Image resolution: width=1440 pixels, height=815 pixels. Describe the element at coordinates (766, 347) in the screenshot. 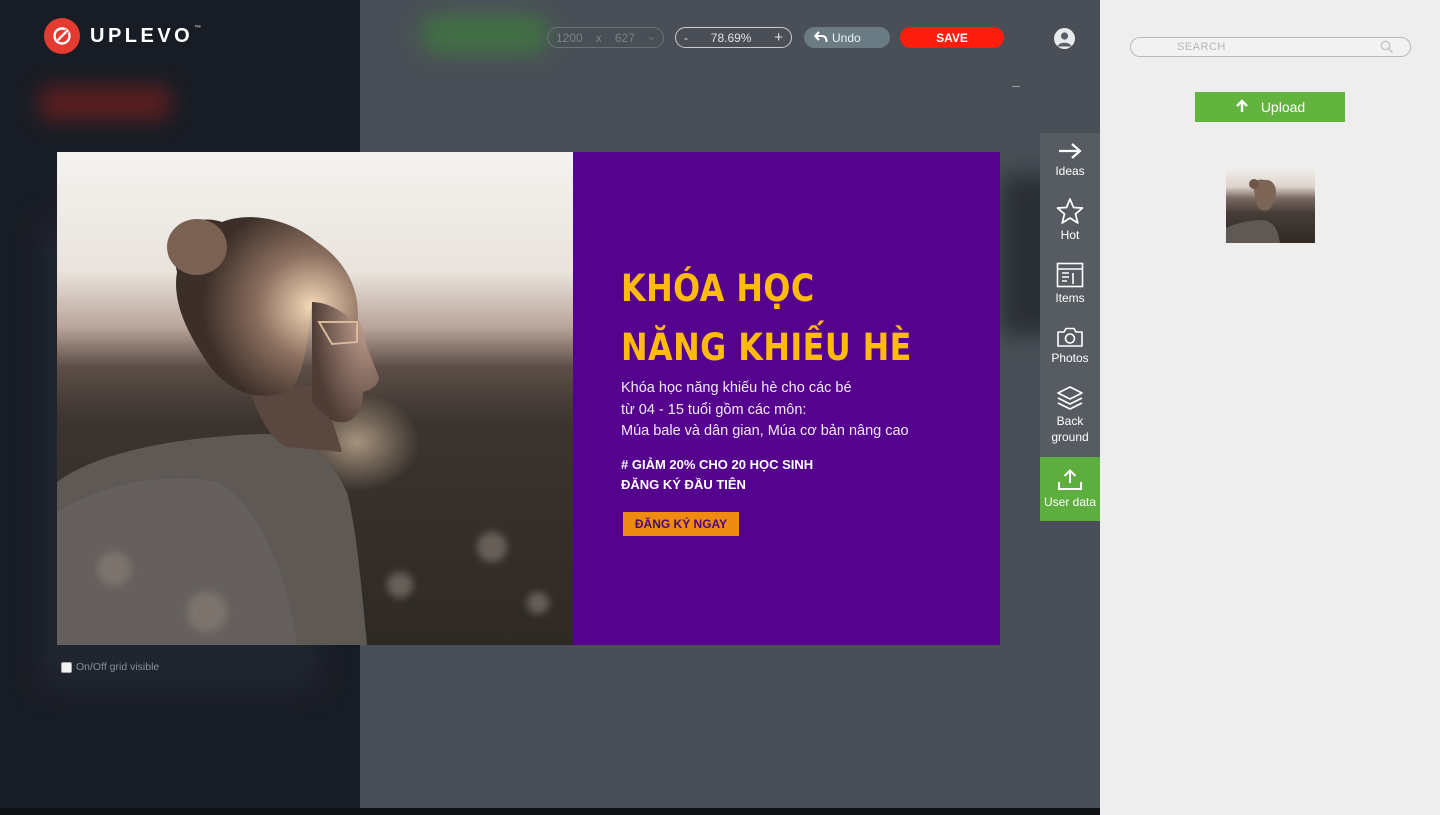

I see `canvas-headline-2: NĂNG KHIẾU HÈ` at that location.